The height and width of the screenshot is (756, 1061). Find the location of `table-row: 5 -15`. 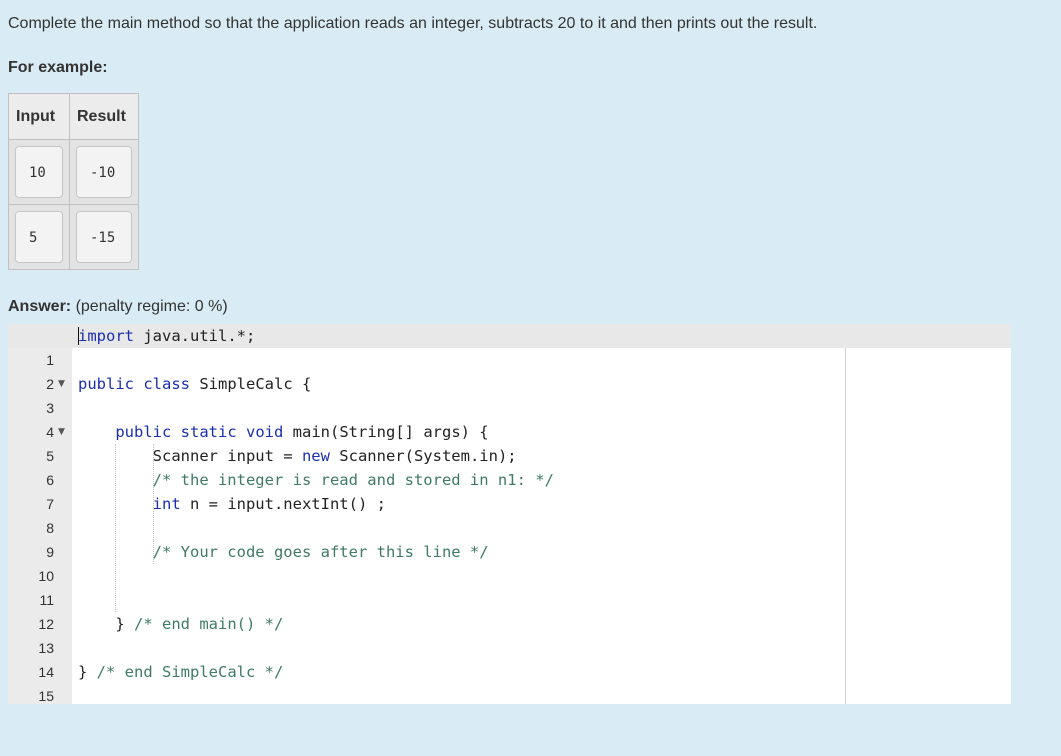

table-row: 5 -15 is located at coordinates (73, 237).